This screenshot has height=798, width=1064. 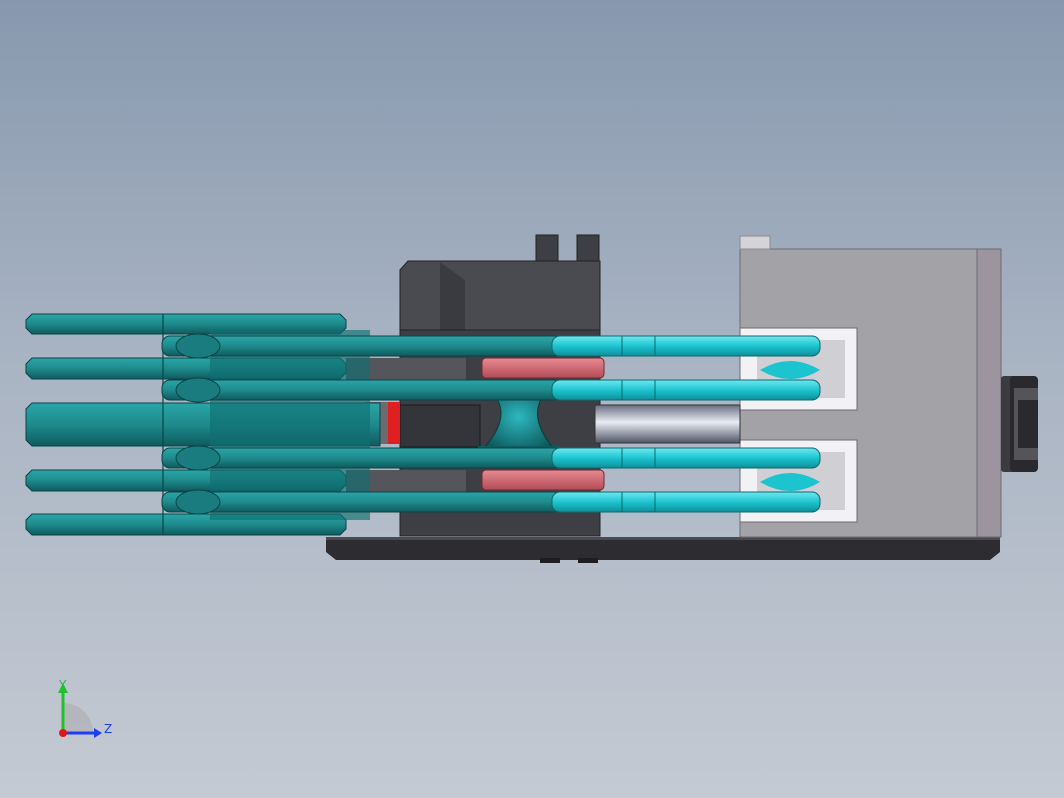 What do you see at coordinates (663, 550) in the screenshot?
I see `base-plate` at bounding box center [663, 550].